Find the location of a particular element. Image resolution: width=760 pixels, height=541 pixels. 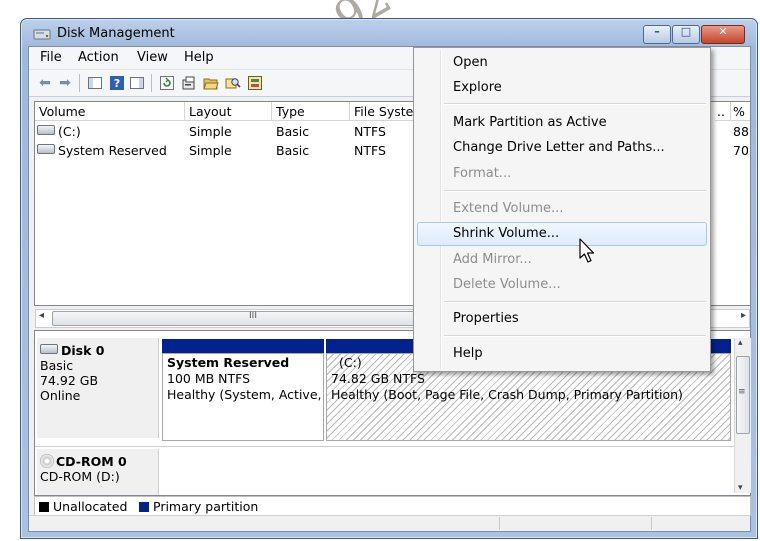

disk-management-icon is located at coordinates (42, 34).